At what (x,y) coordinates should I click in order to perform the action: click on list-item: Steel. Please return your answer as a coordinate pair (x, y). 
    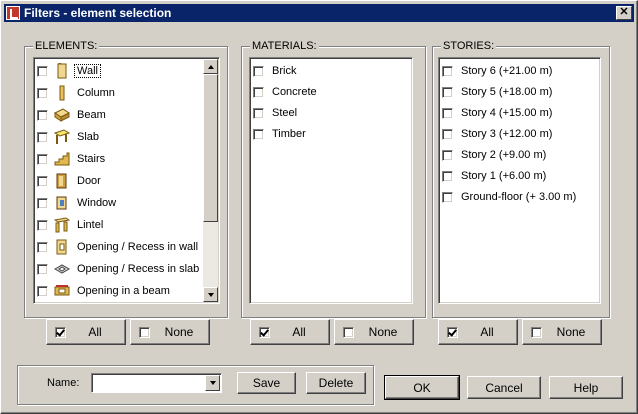
    Looking at the image, I should click on (276, 113).